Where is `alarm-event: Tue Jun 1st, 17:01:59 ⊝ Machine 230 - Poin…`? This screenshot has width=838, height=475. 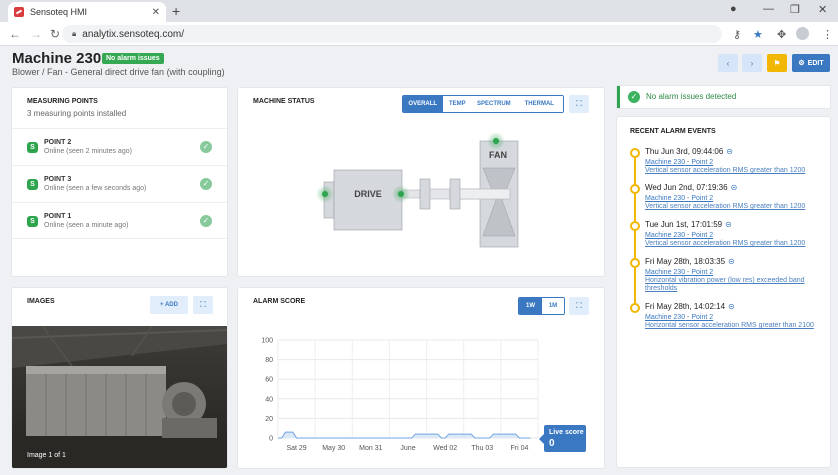
alarm-event: Tue Jun 1st, 17:01:59 ⊝ Machine 230 - Poin… is located at coordinates (725, 237).